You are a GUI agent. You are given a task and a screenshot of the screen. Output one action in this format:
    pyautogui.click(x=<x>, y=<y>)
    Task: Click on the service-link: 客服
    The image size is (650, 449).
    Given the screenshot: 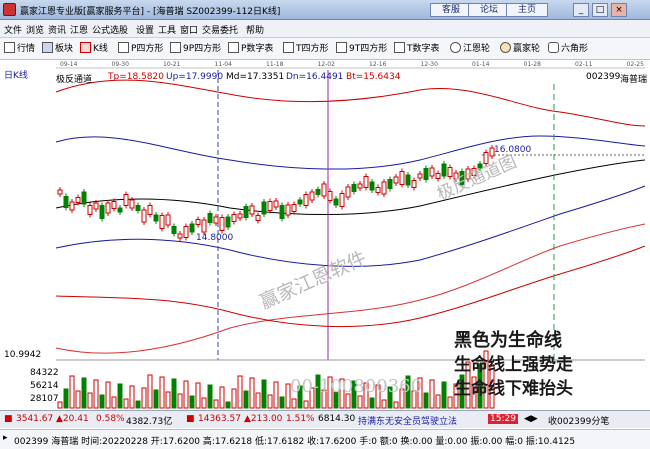 What is the action you would take?
    pyautogui.click(x=451, y=10)
    